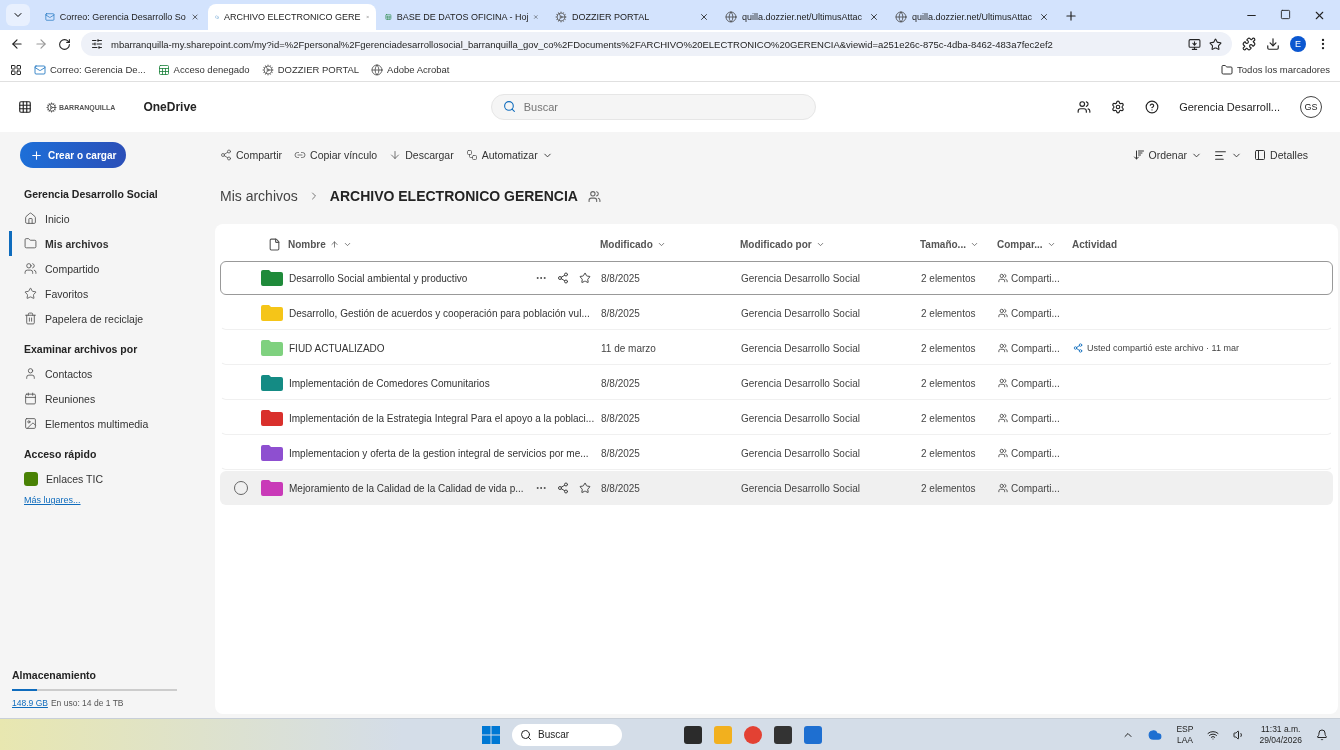 This screenshot has height=750, width=1340. I want to click on table-cell: 8/8/2025, so click(620, 418).